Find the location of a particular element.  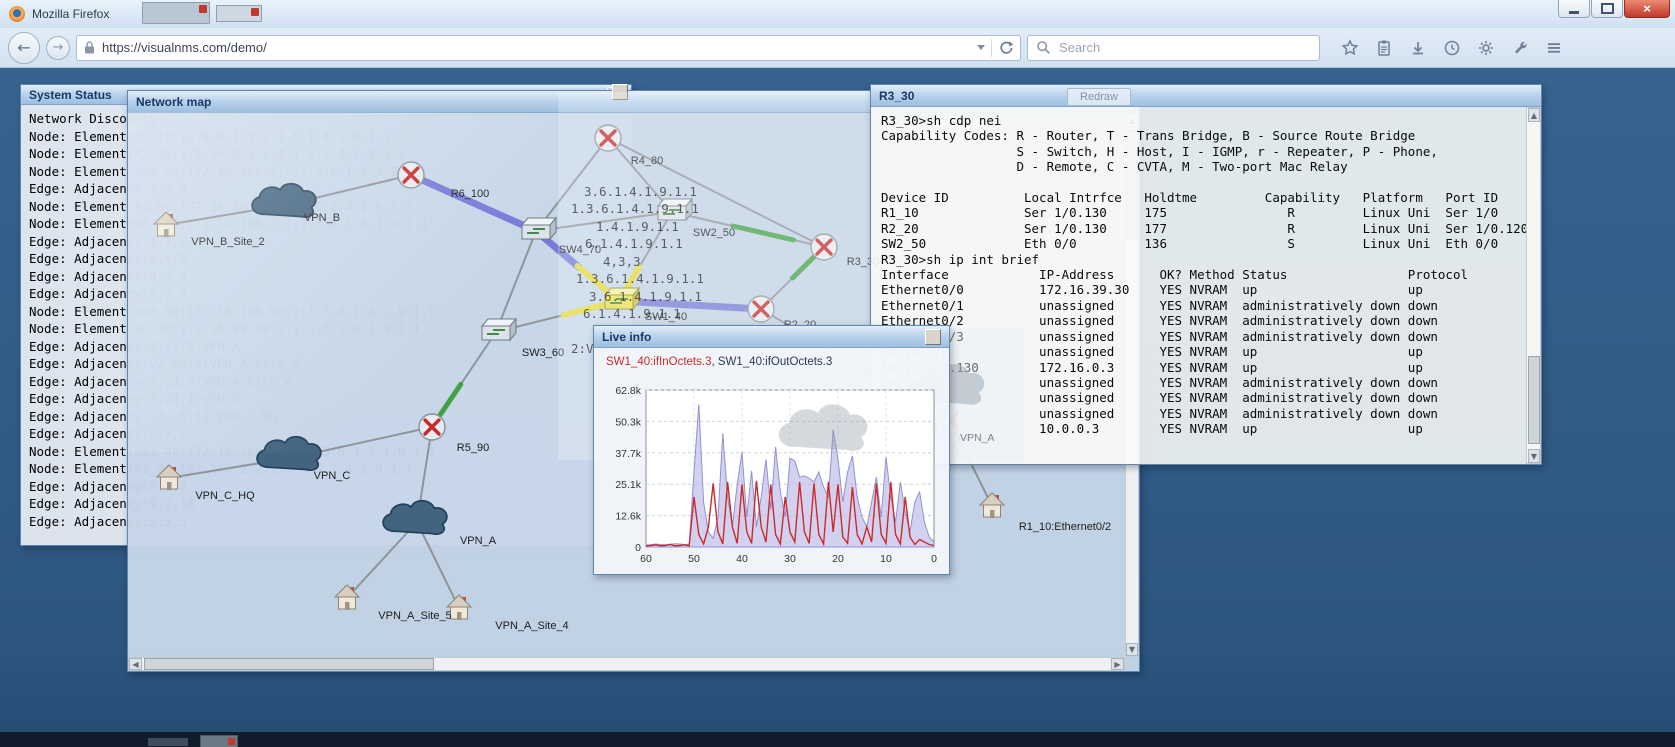

map-node-VPN_A is located at coordinates (415, 517).